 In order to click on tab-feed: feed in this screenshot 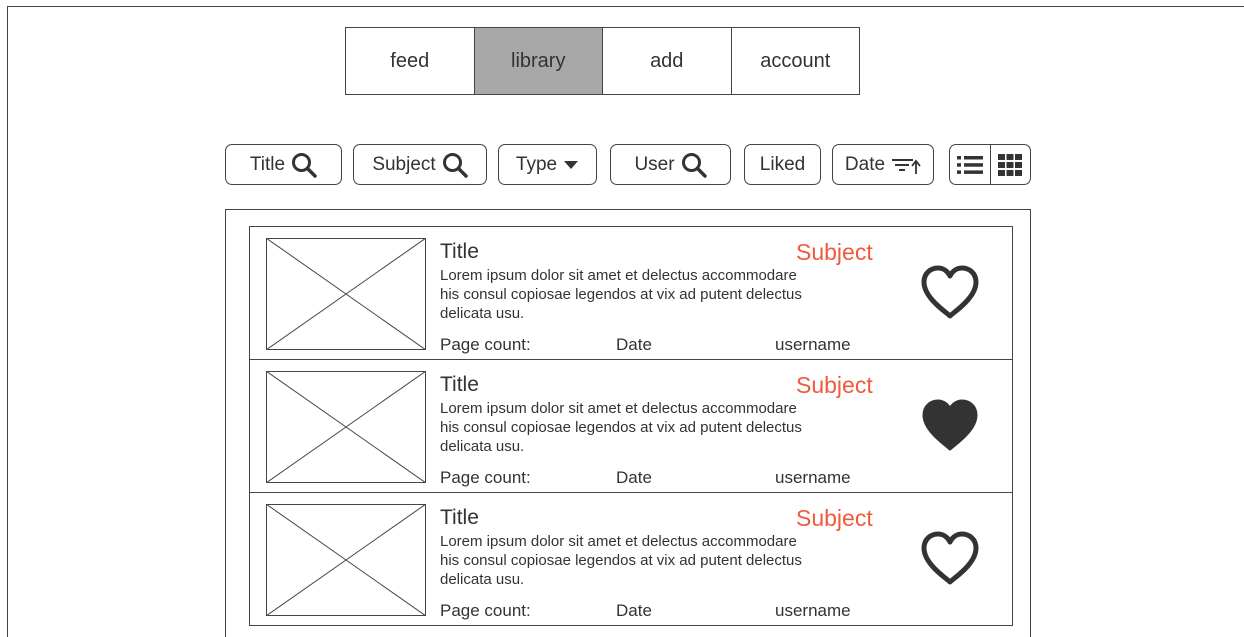, I will do `click(410, 61)`.